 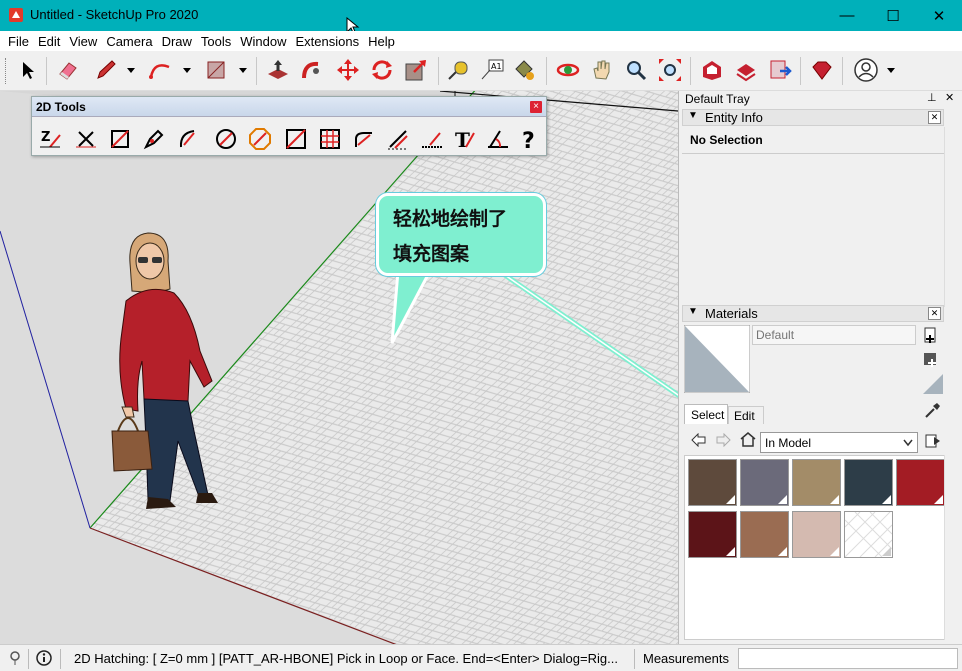 What do you see at coordinates (364, 139) in the screenshot?
I see `fillet-2d-button` at bounding box center [364, 139].